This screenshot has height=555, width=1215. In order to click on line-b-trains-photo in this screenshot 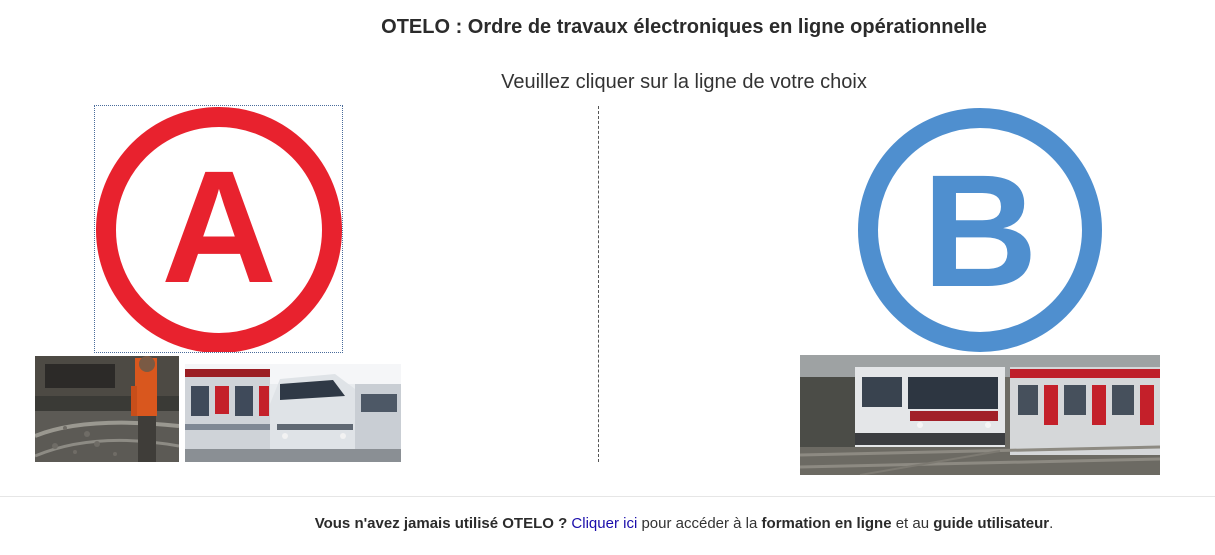, I will do `click(980, 415)`.